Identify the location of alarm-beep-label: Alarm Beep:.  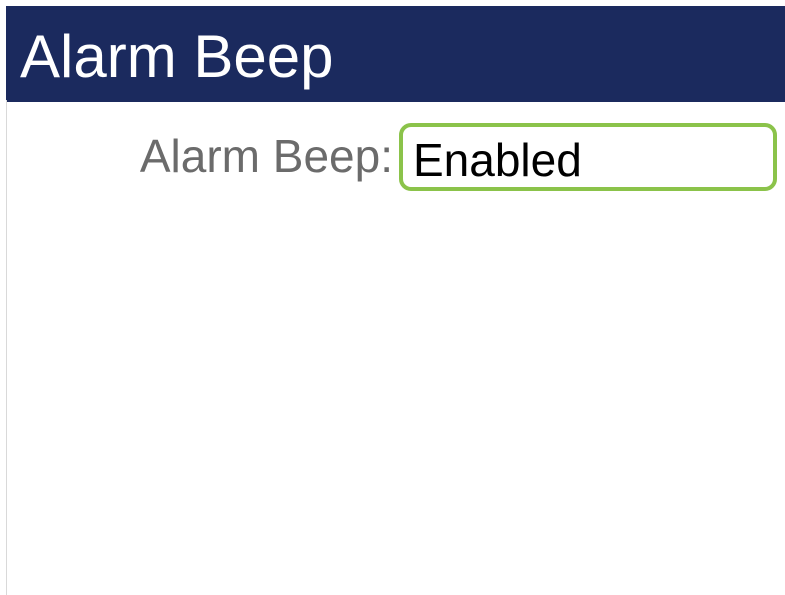
(266, 156).